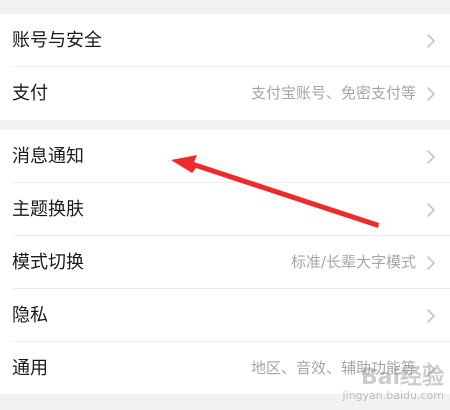 This screenshot has width=450, height=410. I want to click on watermark-text: jingyan.baidu.com, so click(393, 395).